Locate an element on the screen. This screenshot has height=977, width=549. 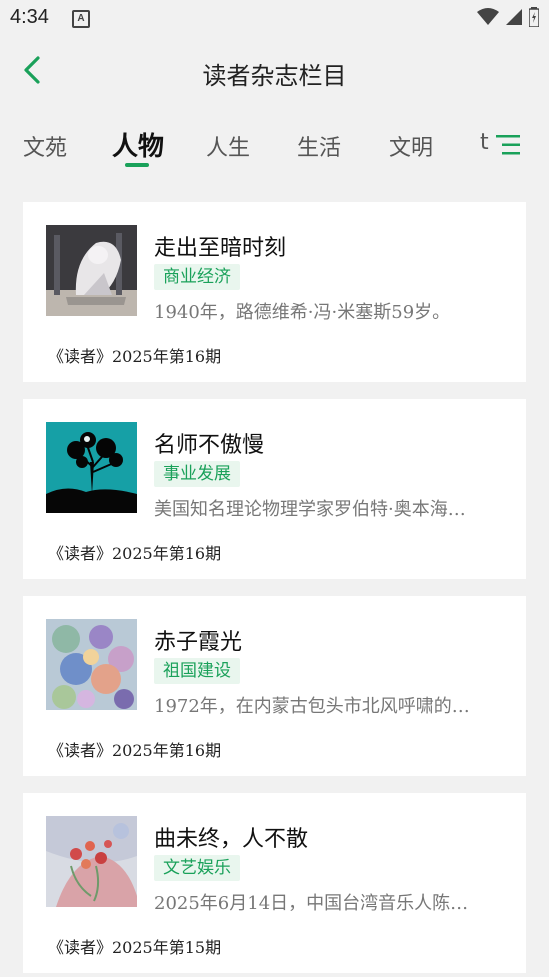
tab-menu-button is located at coordinates (509, 145).